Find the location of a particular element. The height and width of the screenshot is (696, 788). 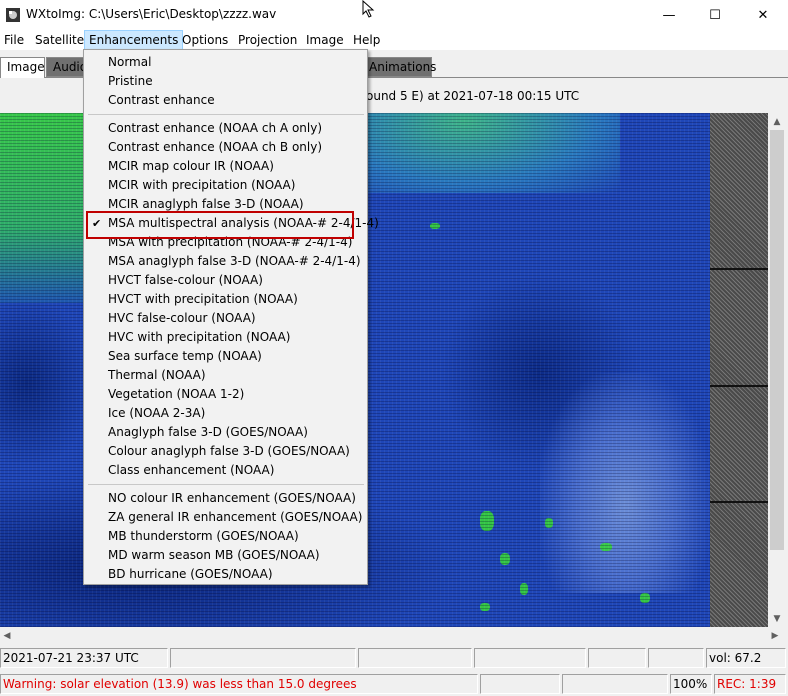

menu-option-sea-surface-temp: Sea surface temp (NOAA) is located at coordinates (225, 356).